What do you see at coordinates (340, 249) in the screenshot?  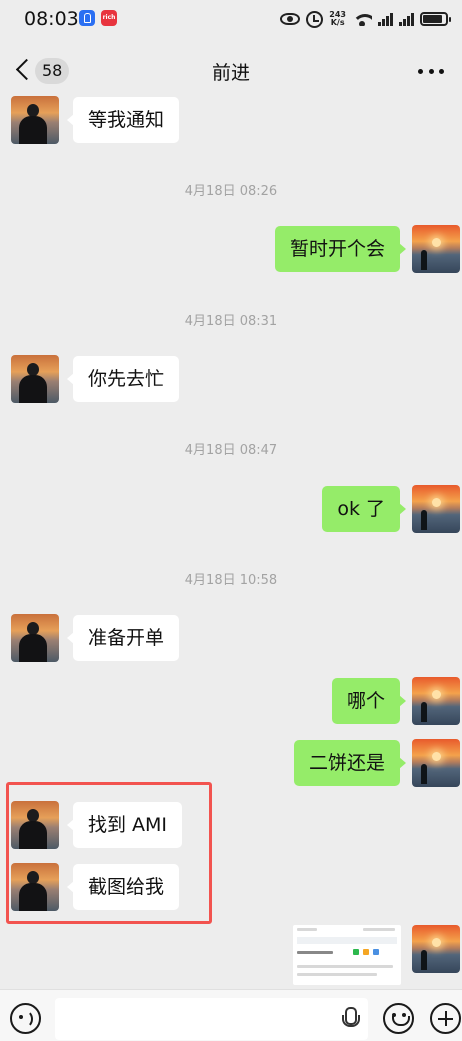 I see `message-sent: 暂时开个会` at bounding box center [340, 249].